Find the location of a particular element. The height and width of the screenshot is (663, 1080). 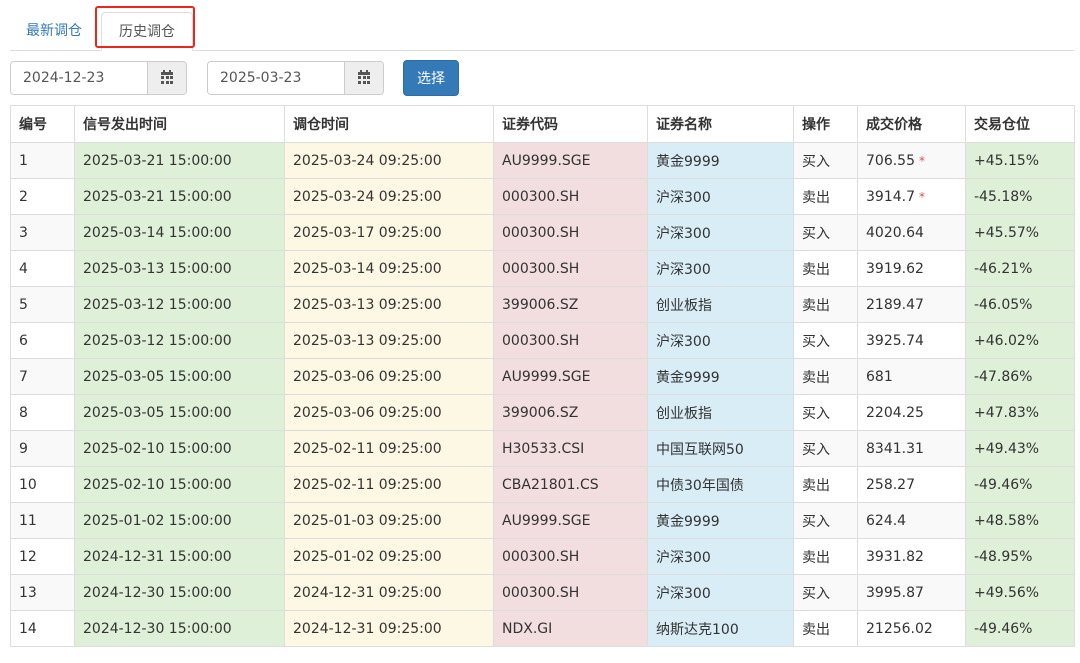

cell-signal-time: 2025-03-13 15:00:00 is located at coordinates (179, 268).